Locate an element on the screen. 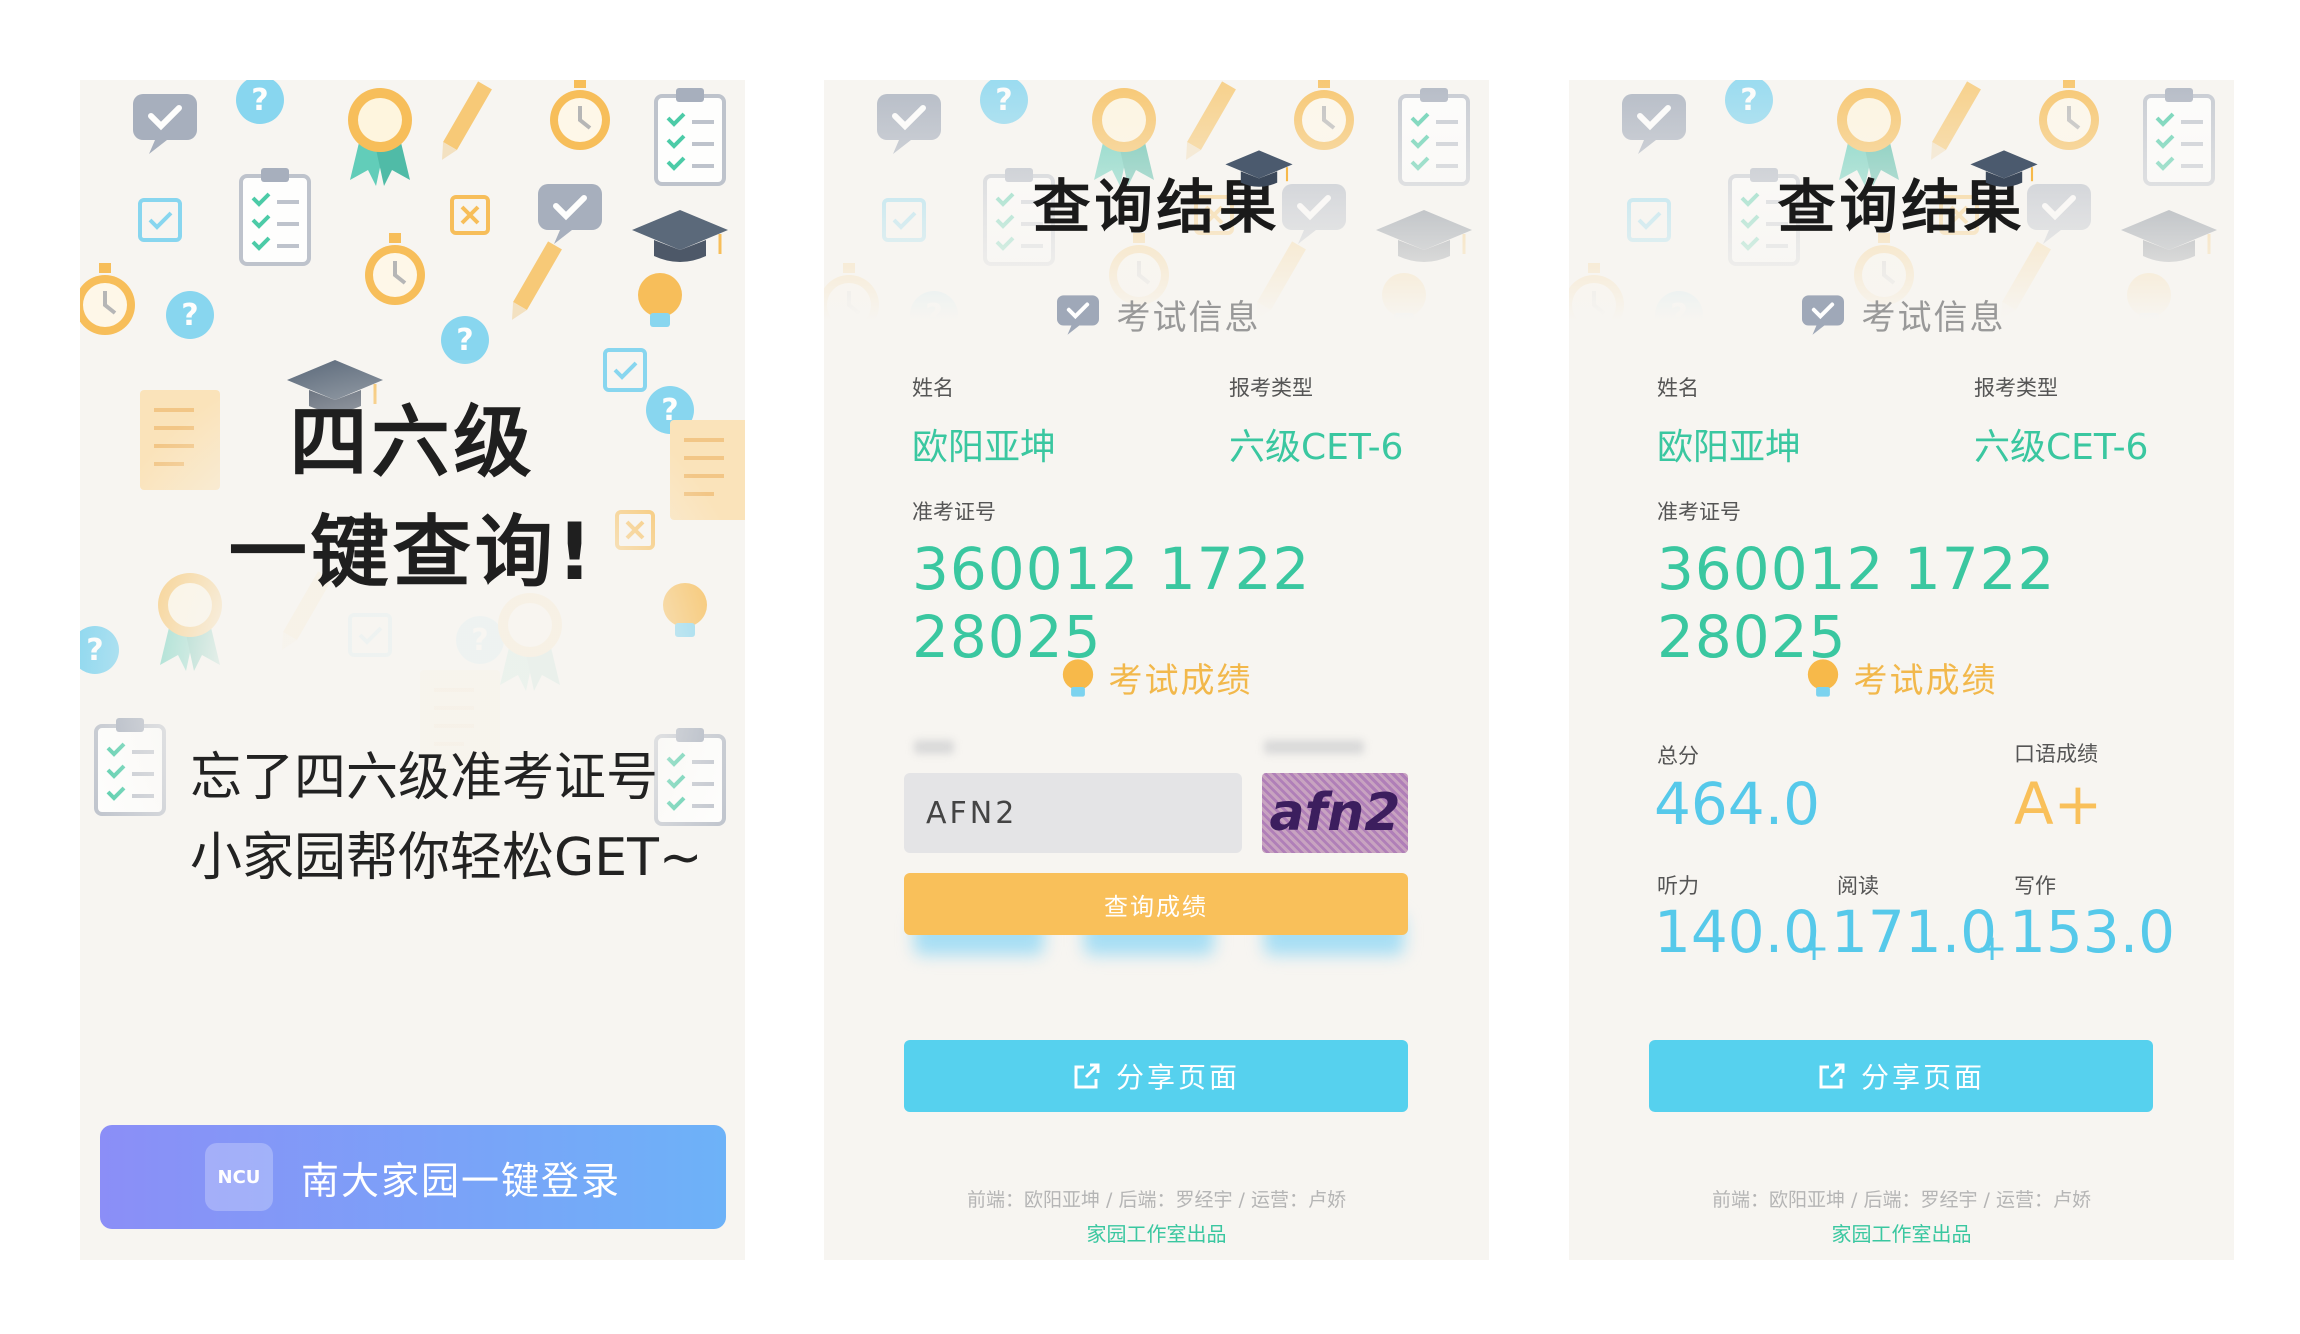  hero-subtitle-line1: 忘了四六级准考证号 is located at coordinates (424, 778).